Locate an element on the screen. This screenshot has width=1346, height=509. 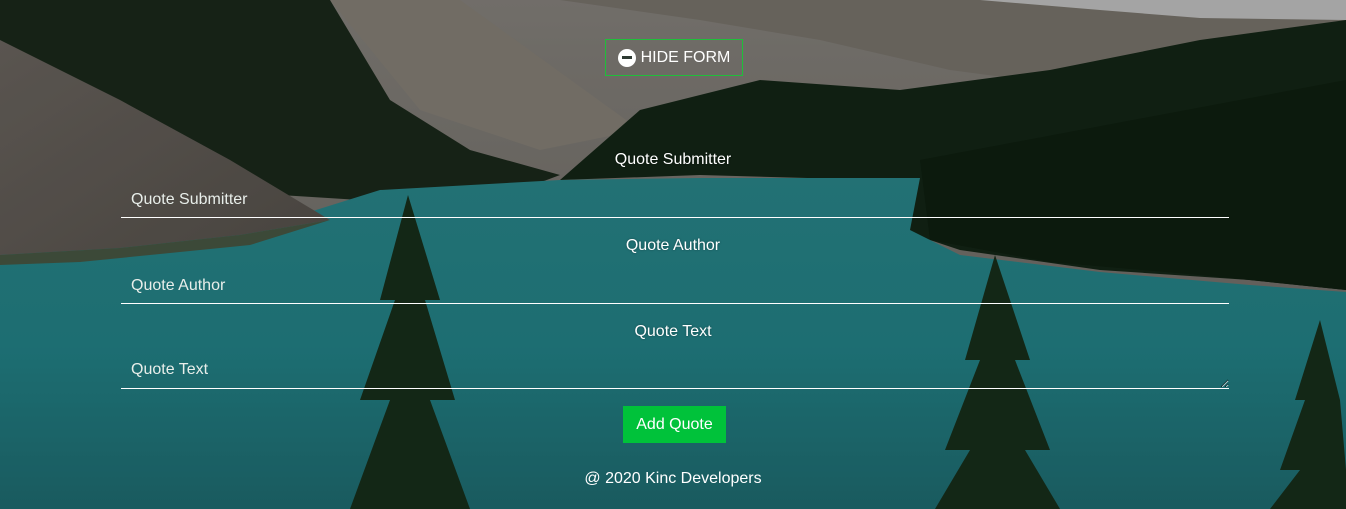
quote-submitter-input is located at coordinates (675, 200).